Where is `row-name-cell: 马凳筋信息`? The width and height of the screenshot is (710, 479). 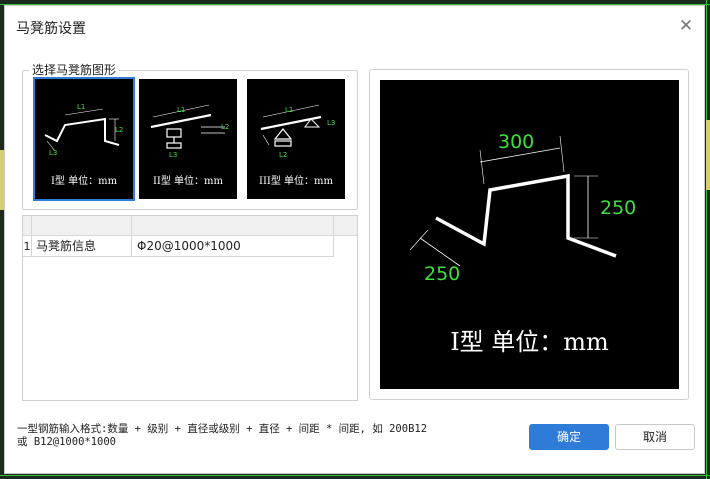 row-name-cell: 马凳筋信息 is located at coordinates (66, 246).